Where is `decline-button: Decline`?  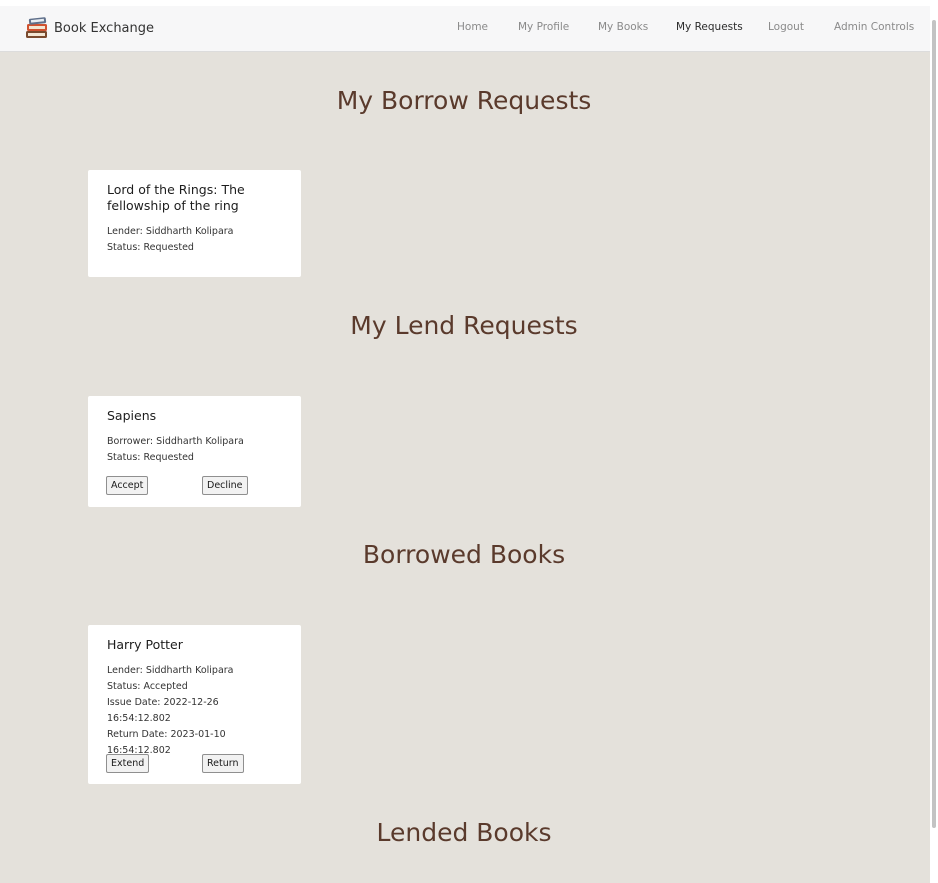 decline-button: Decline is located at coordinates (225, 485).